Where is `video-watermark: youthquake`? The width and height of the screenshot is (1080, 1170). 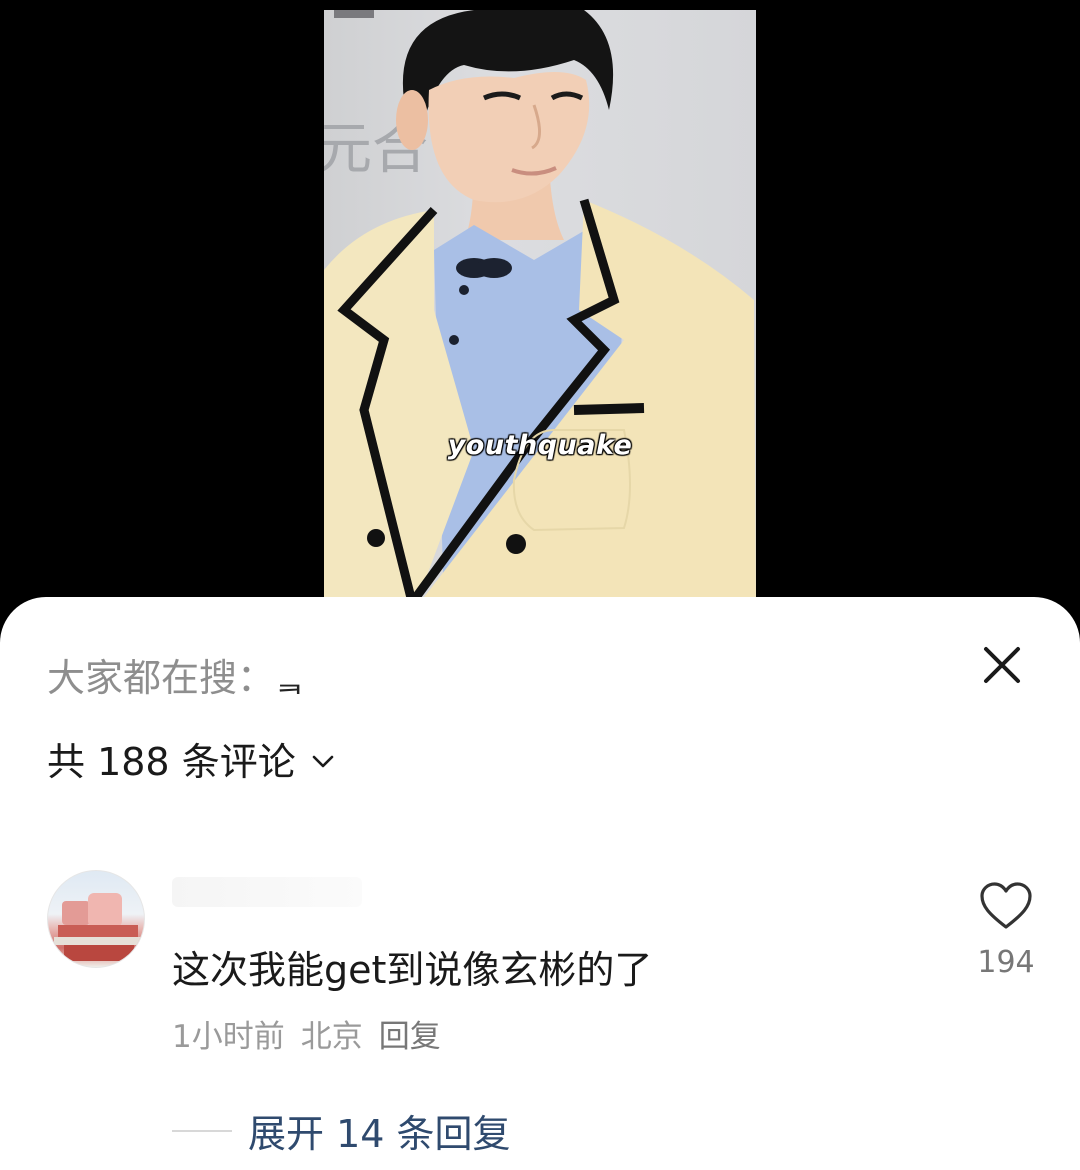
video-watermark: youthquake is located at coordinates (540, 445).